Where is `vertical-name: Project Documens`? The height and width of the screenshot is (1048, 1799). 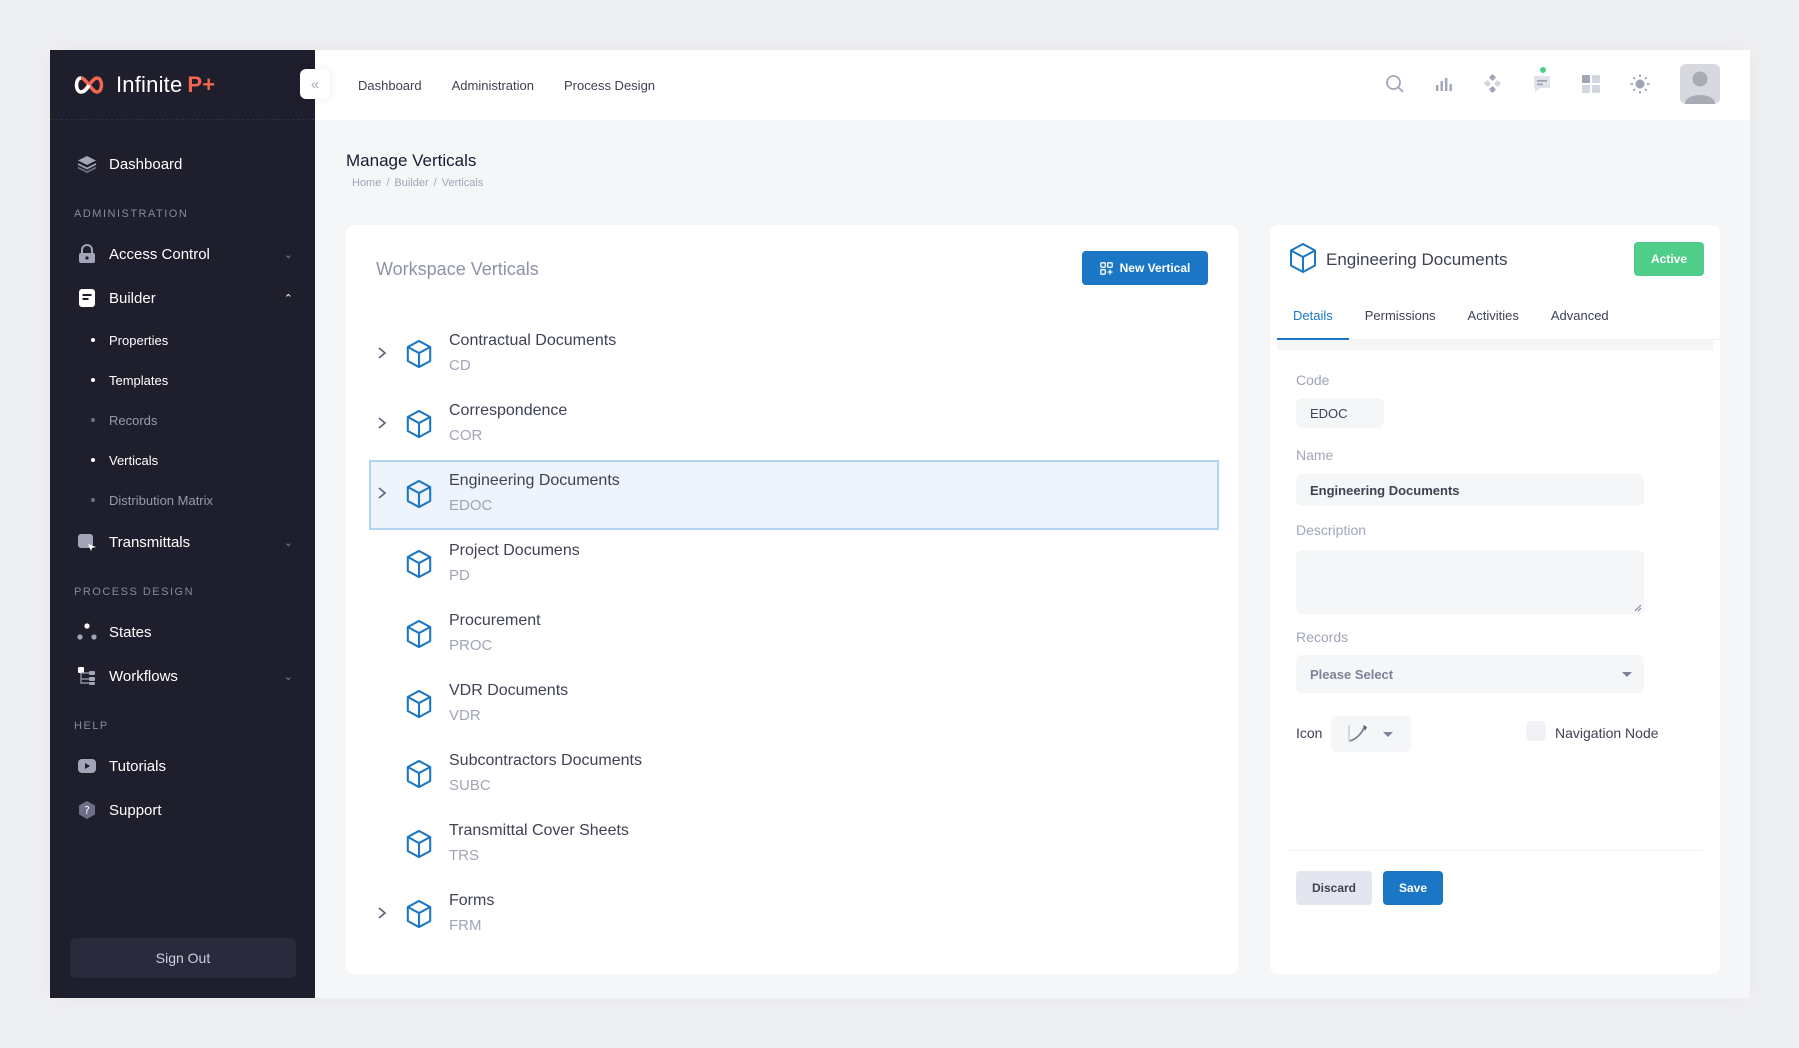
vertical-name: Project Documens is located at coordinates (514, 550).